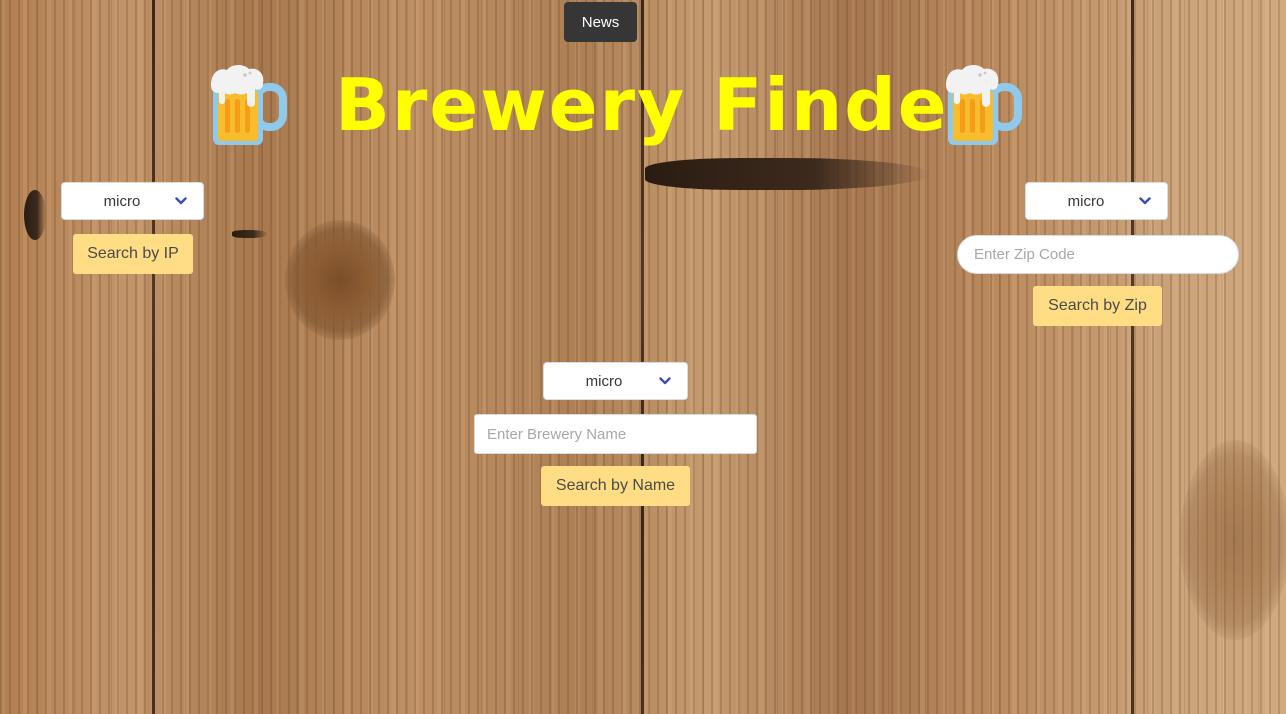 This screenshot has width=1286, height=714. What do you see at coordinates (133, 254) in the screenshot?
I see `search-by-ip-button: Search by IP` at bounding box center [133, 254].